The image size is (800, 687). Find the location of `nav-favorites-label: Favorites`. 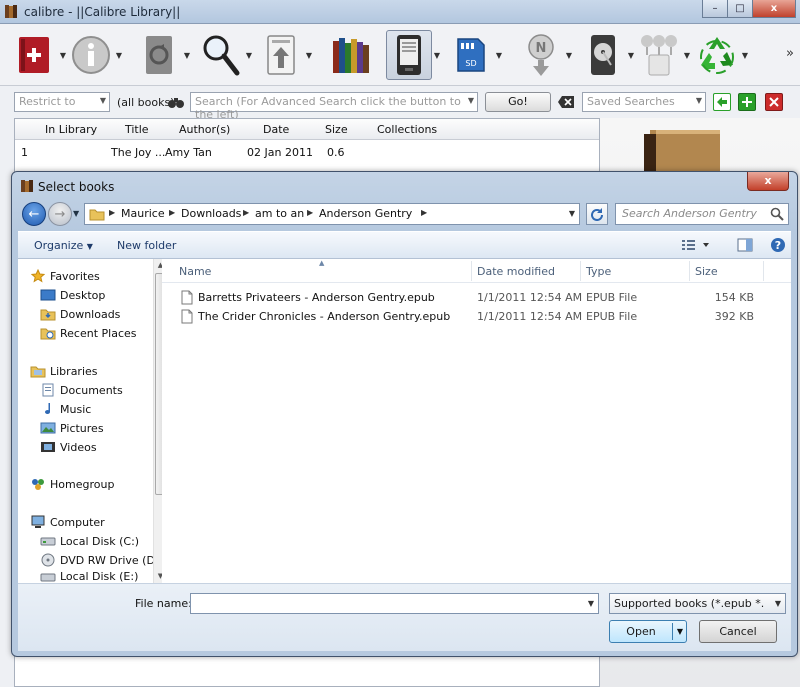

nav-favorites-label: Favorites is located at coordinates (75, 276).